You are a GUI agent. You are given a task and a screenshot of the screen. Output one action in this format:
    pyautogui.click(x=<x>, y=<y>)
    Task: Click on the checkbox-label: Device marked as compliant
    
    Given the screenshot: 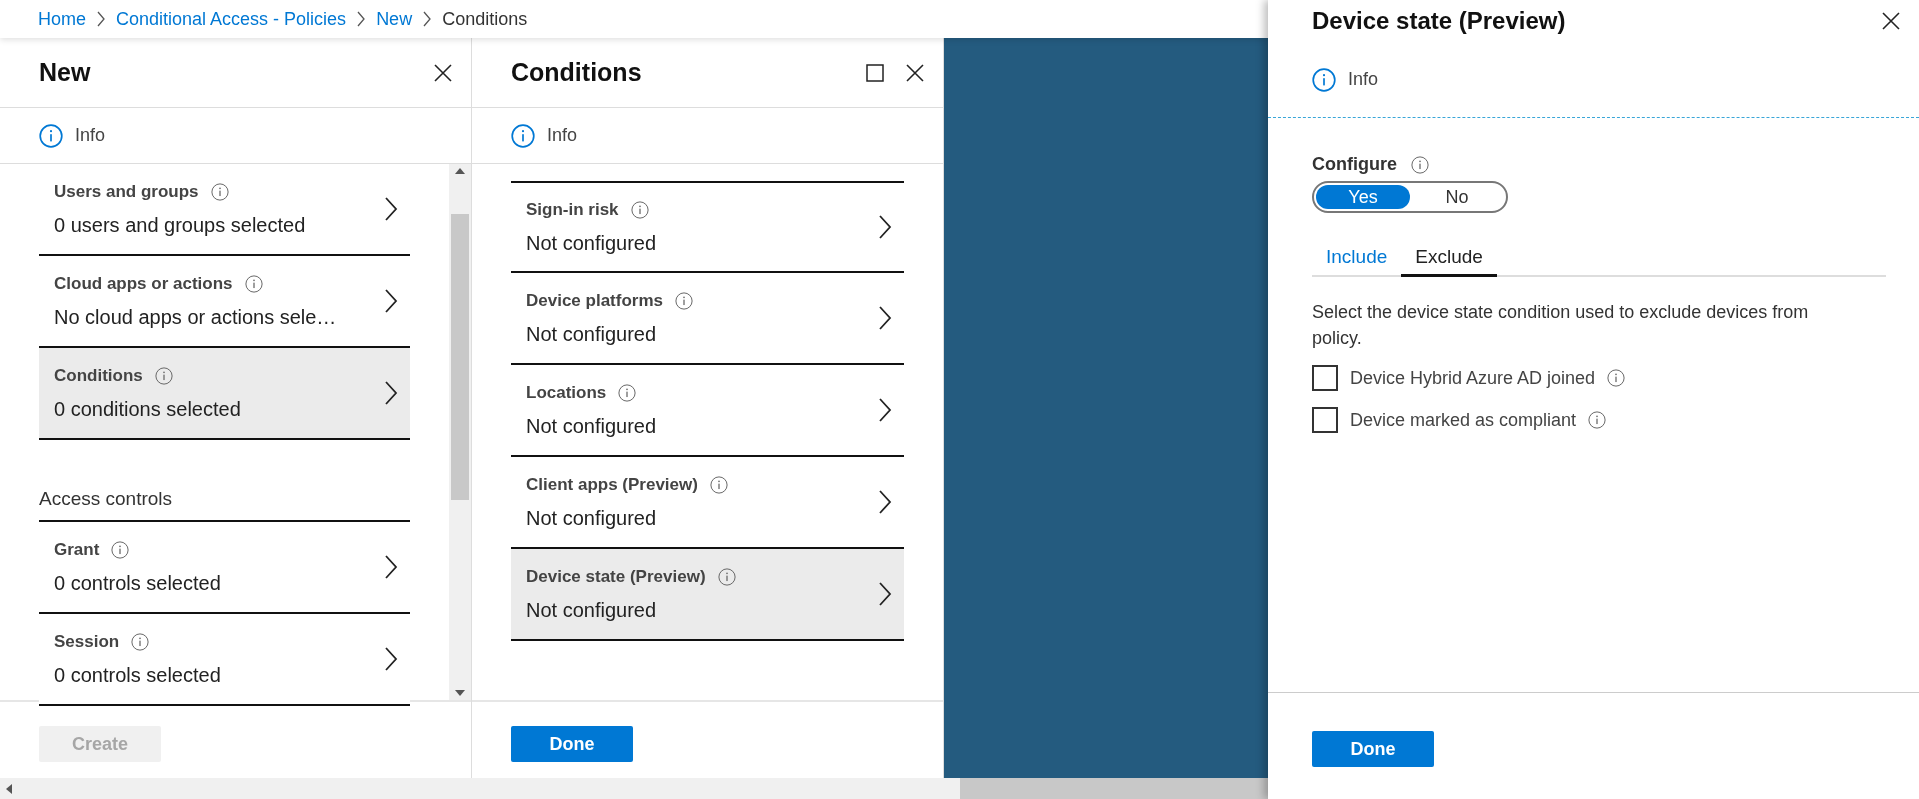 What is the action you would take?
    pyautogui.click(x=1463, y=420)
    